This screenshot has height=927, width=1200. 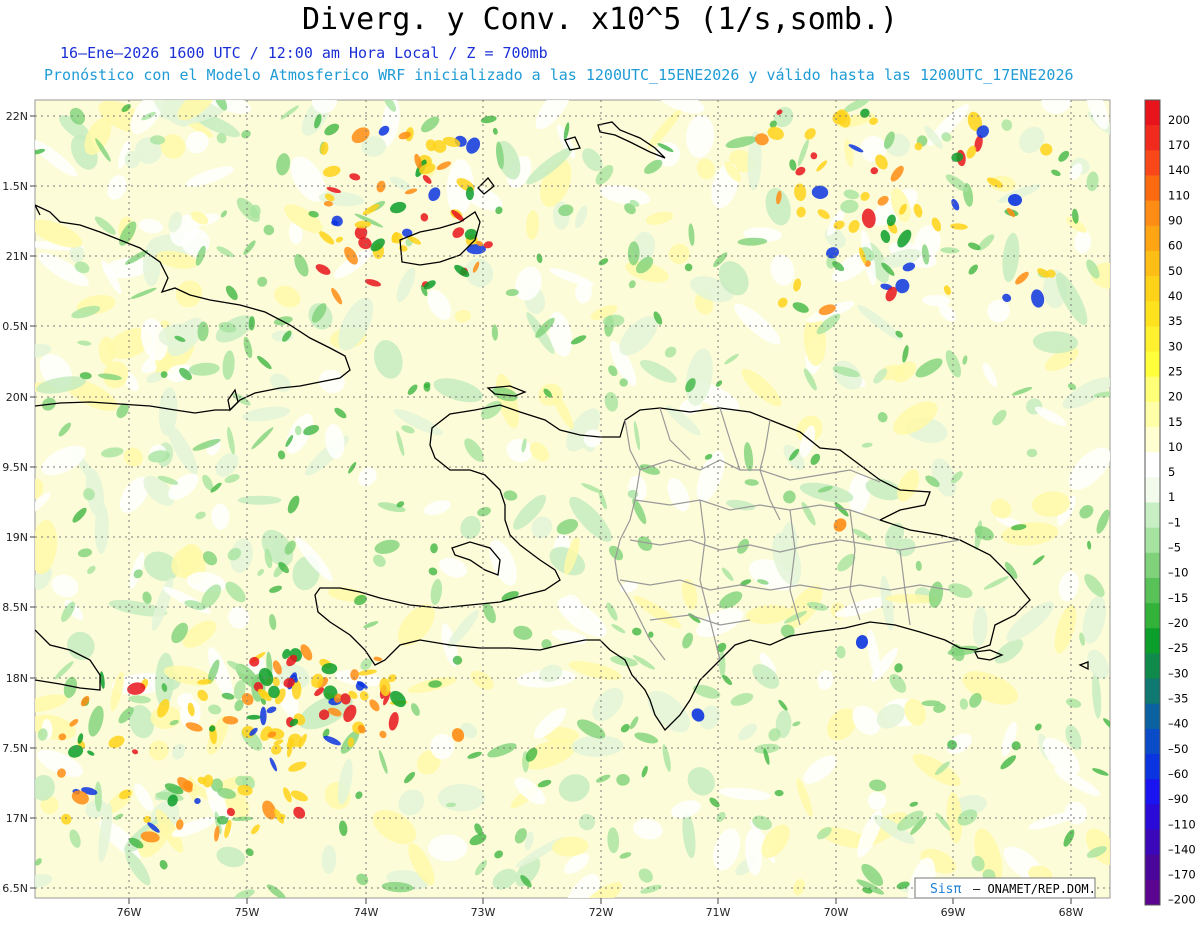 What do you see at coordinates (1175, 296) in the screenshot?
I see `colorbar-level-label: 40` at bounding box center [1175, 296].